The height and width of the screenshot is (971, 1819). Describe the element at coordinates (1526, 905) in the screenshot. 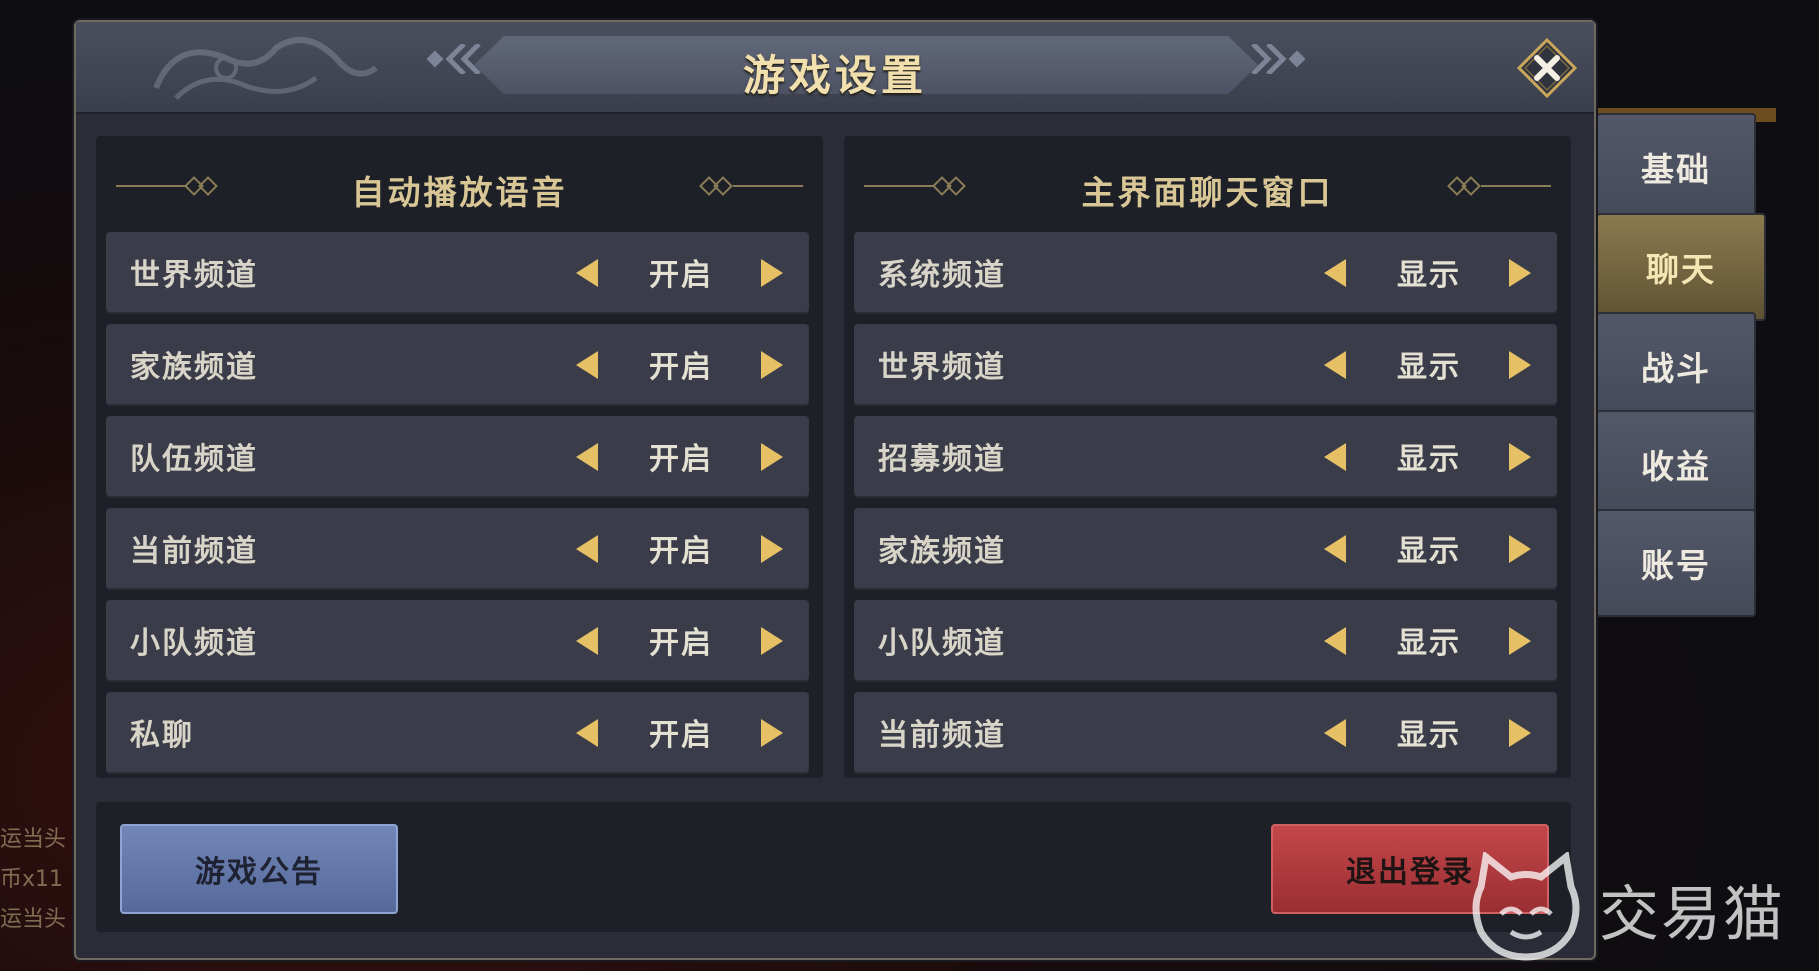

I see `cat-logo-icon` at that location.